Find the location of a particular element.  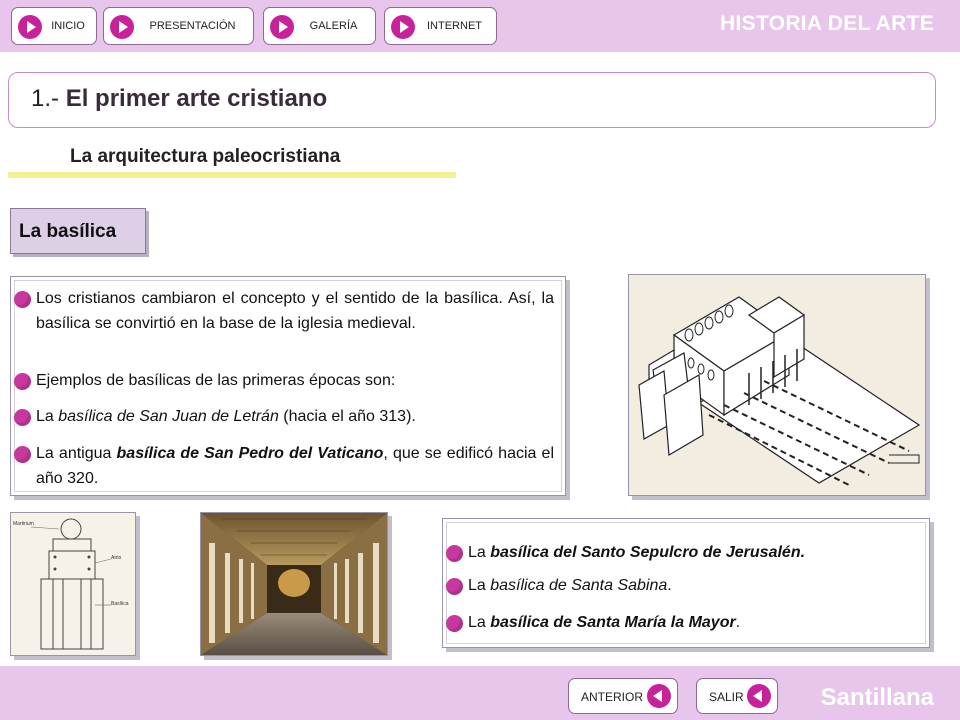

section-subtitle: La arquitectura paleocristiana is located at coordinates (205, 156).